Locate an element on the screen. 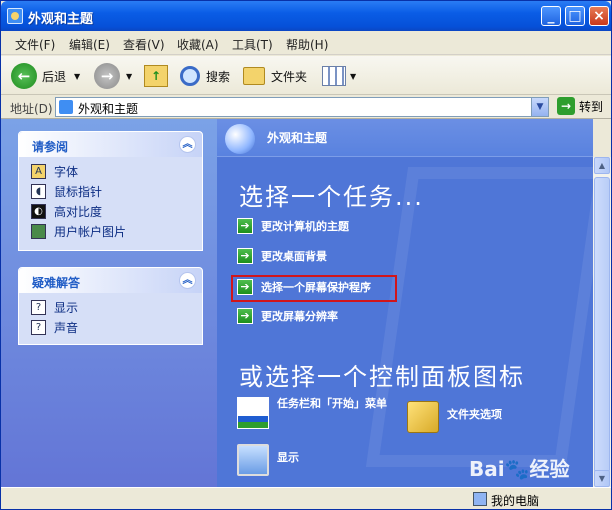 The image size is (612, 510). status-computer-label: 我的电脑 is located at coordinates (515, 501).